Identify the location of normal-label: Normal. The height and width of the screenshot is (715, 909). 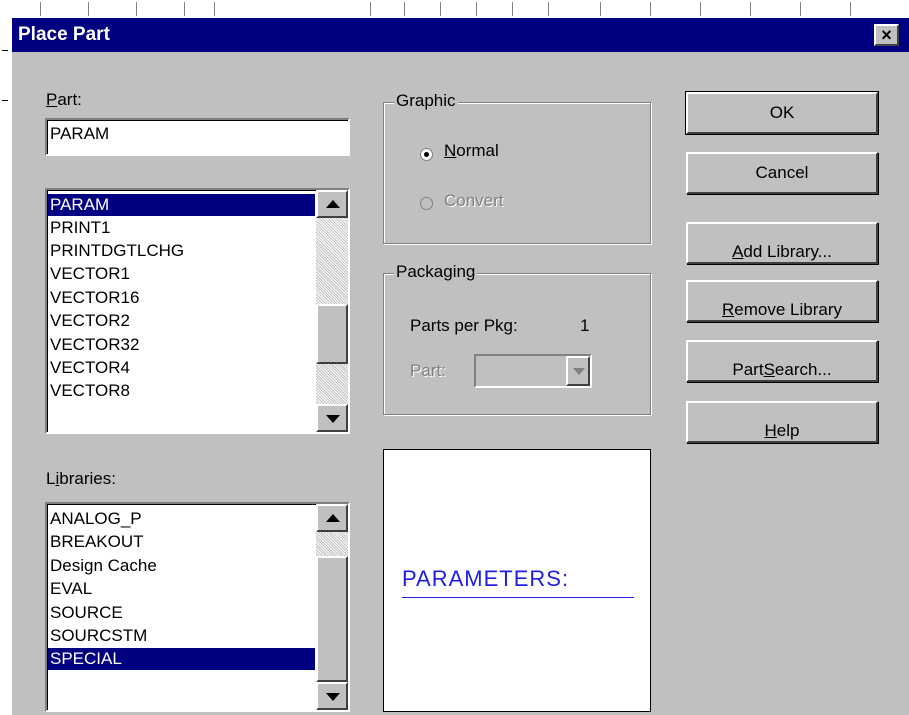
(471, 151).